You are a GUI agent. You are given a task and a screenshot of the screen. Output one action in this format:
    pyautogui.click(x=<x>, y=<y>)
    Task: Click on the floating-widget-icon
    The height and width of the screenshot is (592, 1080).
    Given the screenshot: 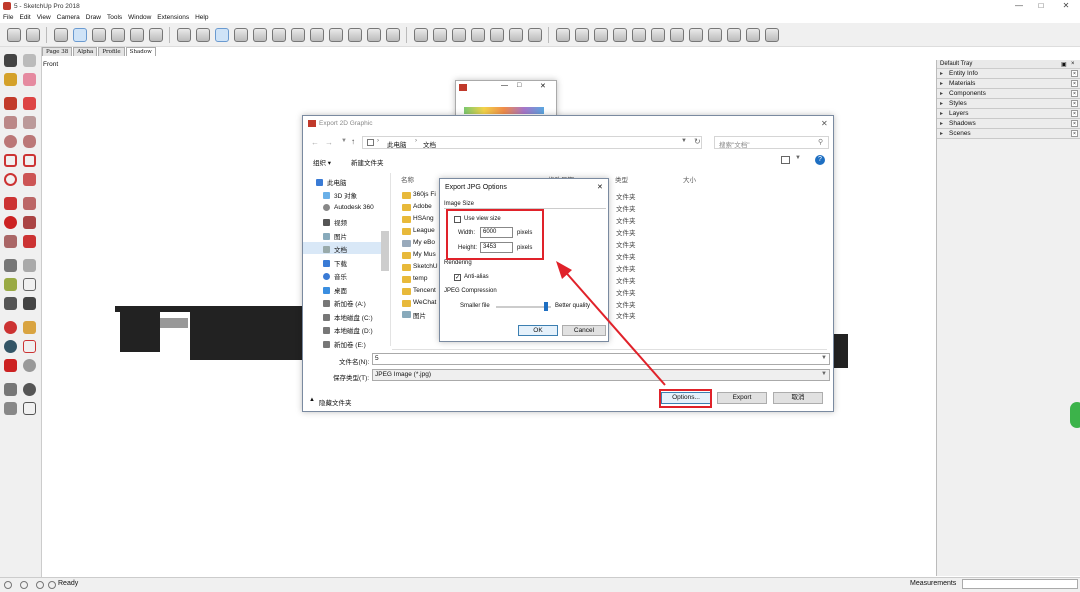 What is the action you would take?
    pyautogui.click(x=1075, y=415)
    